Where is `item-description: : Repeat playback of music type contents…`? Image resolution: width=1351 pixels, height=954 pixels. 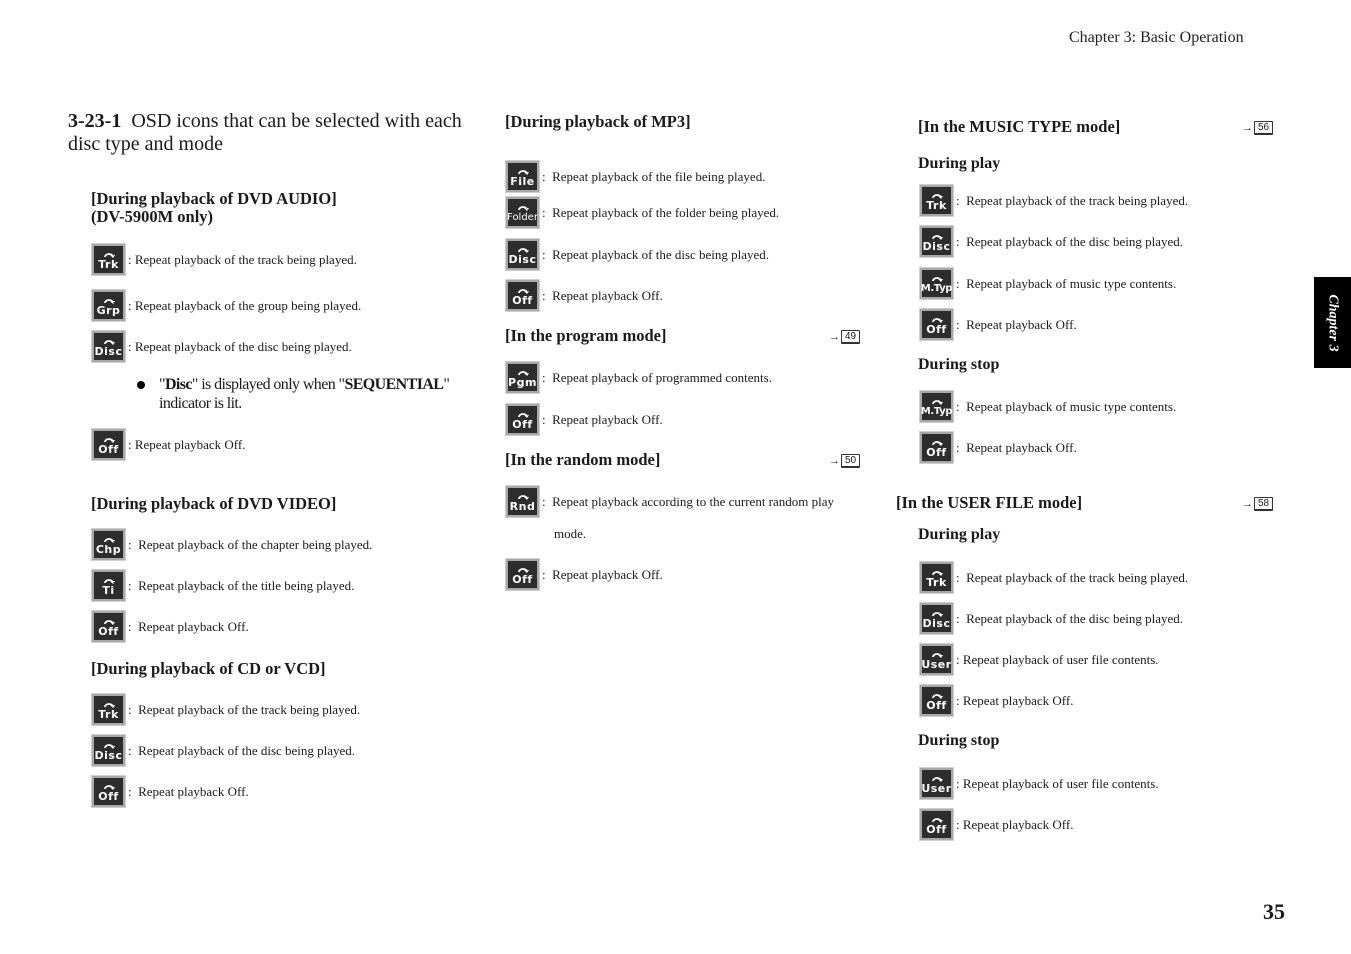
item-description: : Repeat playback of music type contents… is located at coordinates (1066, 406).